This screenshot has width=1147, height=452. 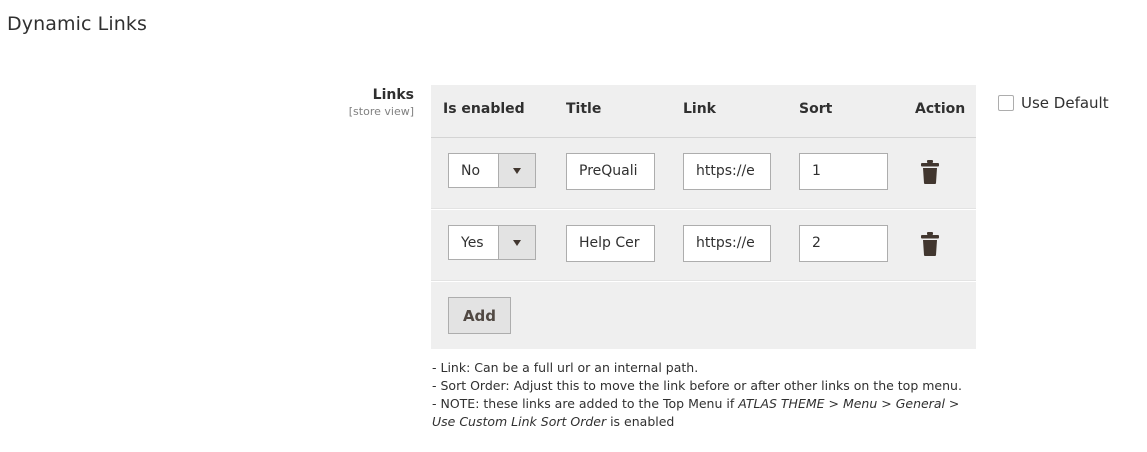 I want to click on table-row: No PreQuali https://e 1, so click(x=703, y=174).